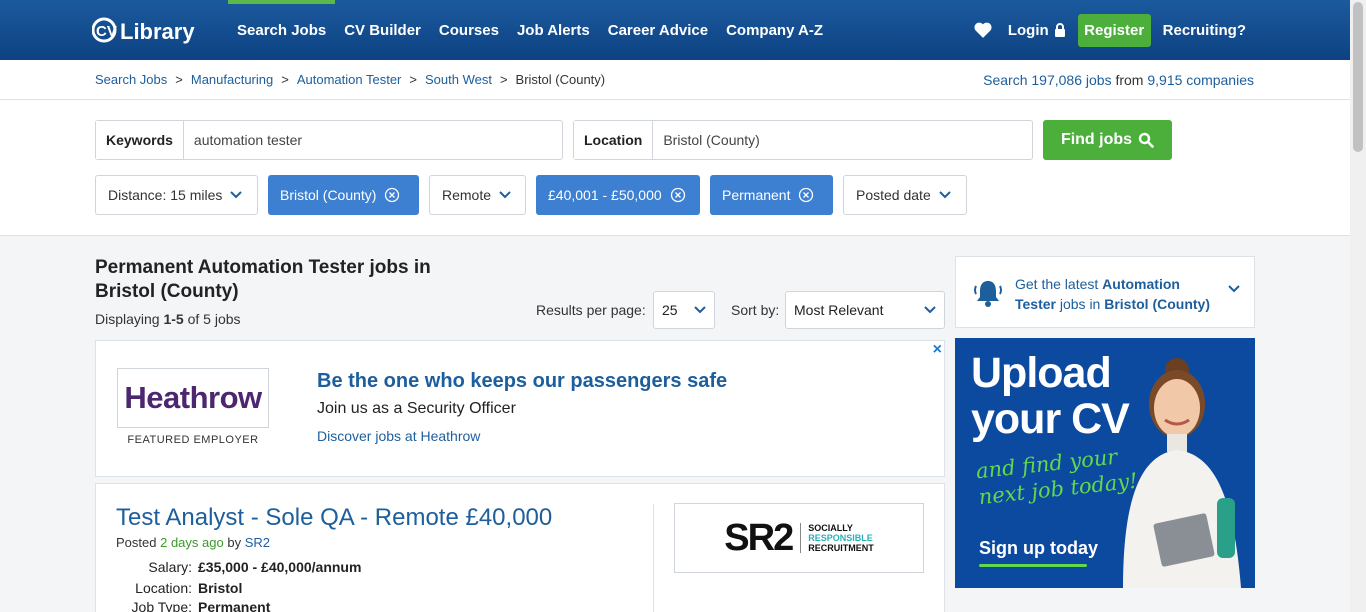  Describe the element at coordinates (382, 30) in the screenshot. I see `nav-cv-builder: CV Builder` at that location.